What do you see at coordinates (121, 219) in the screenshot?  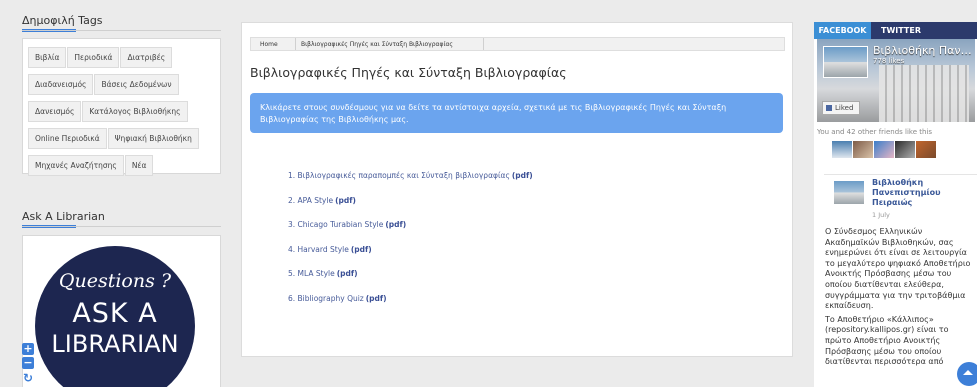 I see `librarian-widget-title: Ask A Librarian` at bounding box center [121, 219].